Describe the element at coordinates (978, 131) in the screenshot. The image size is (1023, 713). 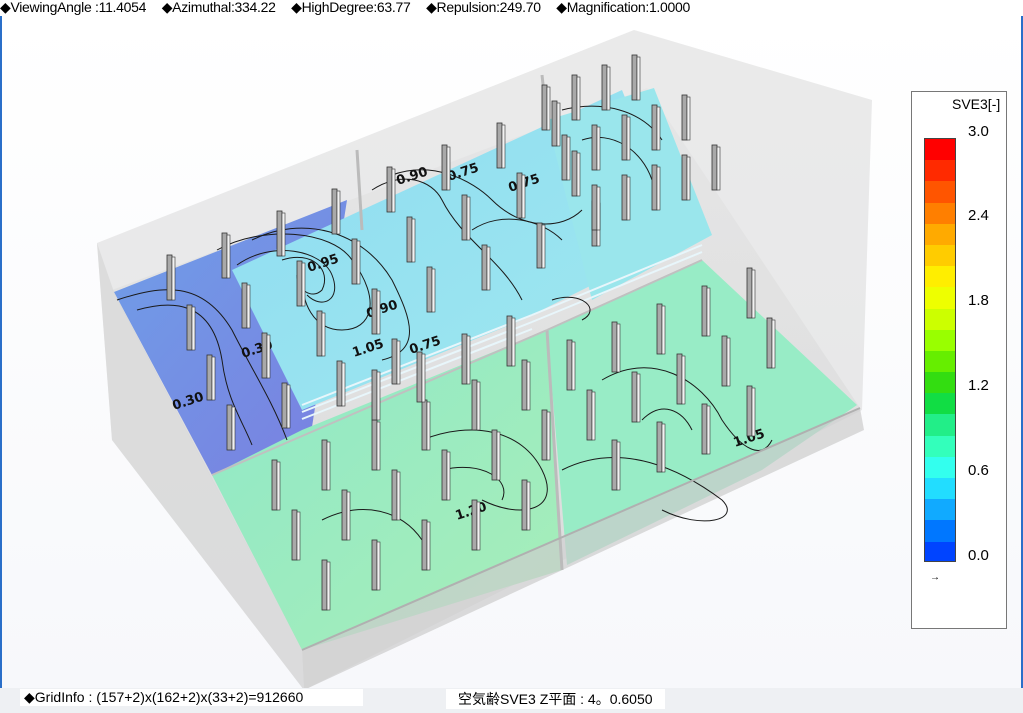
I see `legend-tick-label: 3.0` at that location.